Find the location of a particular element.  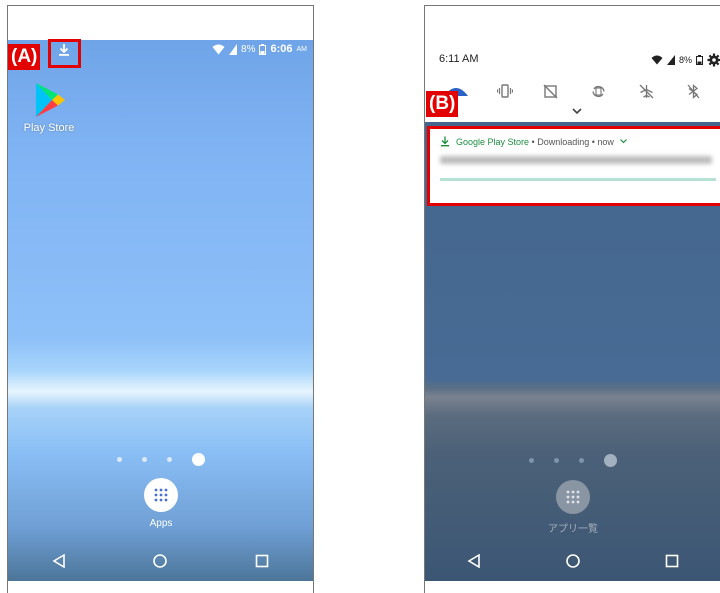

play-store-shortcut: Play Store is located at coordinates (49, 107).